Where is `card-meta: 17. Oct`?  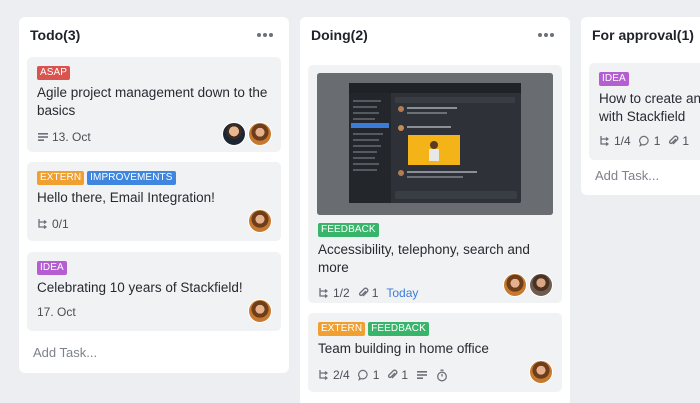
card-meta: 17. Oct is located at coordinates (154, 312).